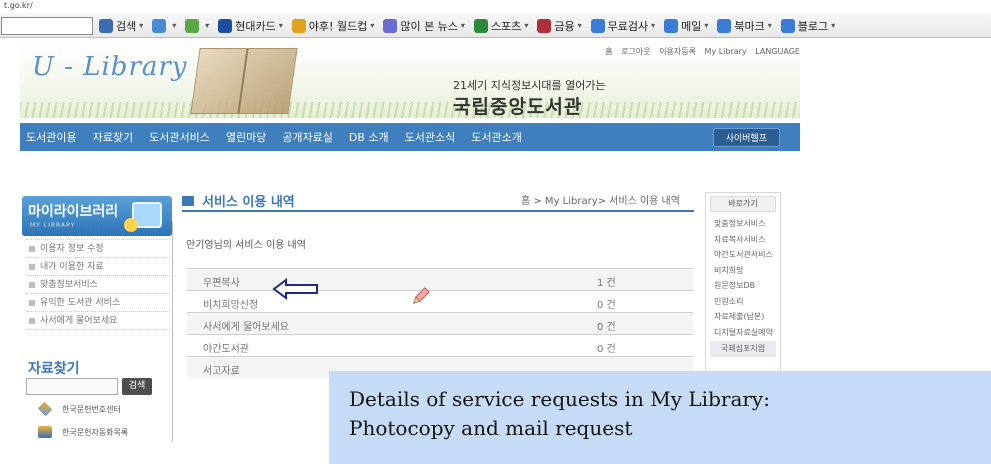  Describe the element at coordinates (307, 137) in the screenshot. I see `nav-item-archive: 공개자료실` at that location.